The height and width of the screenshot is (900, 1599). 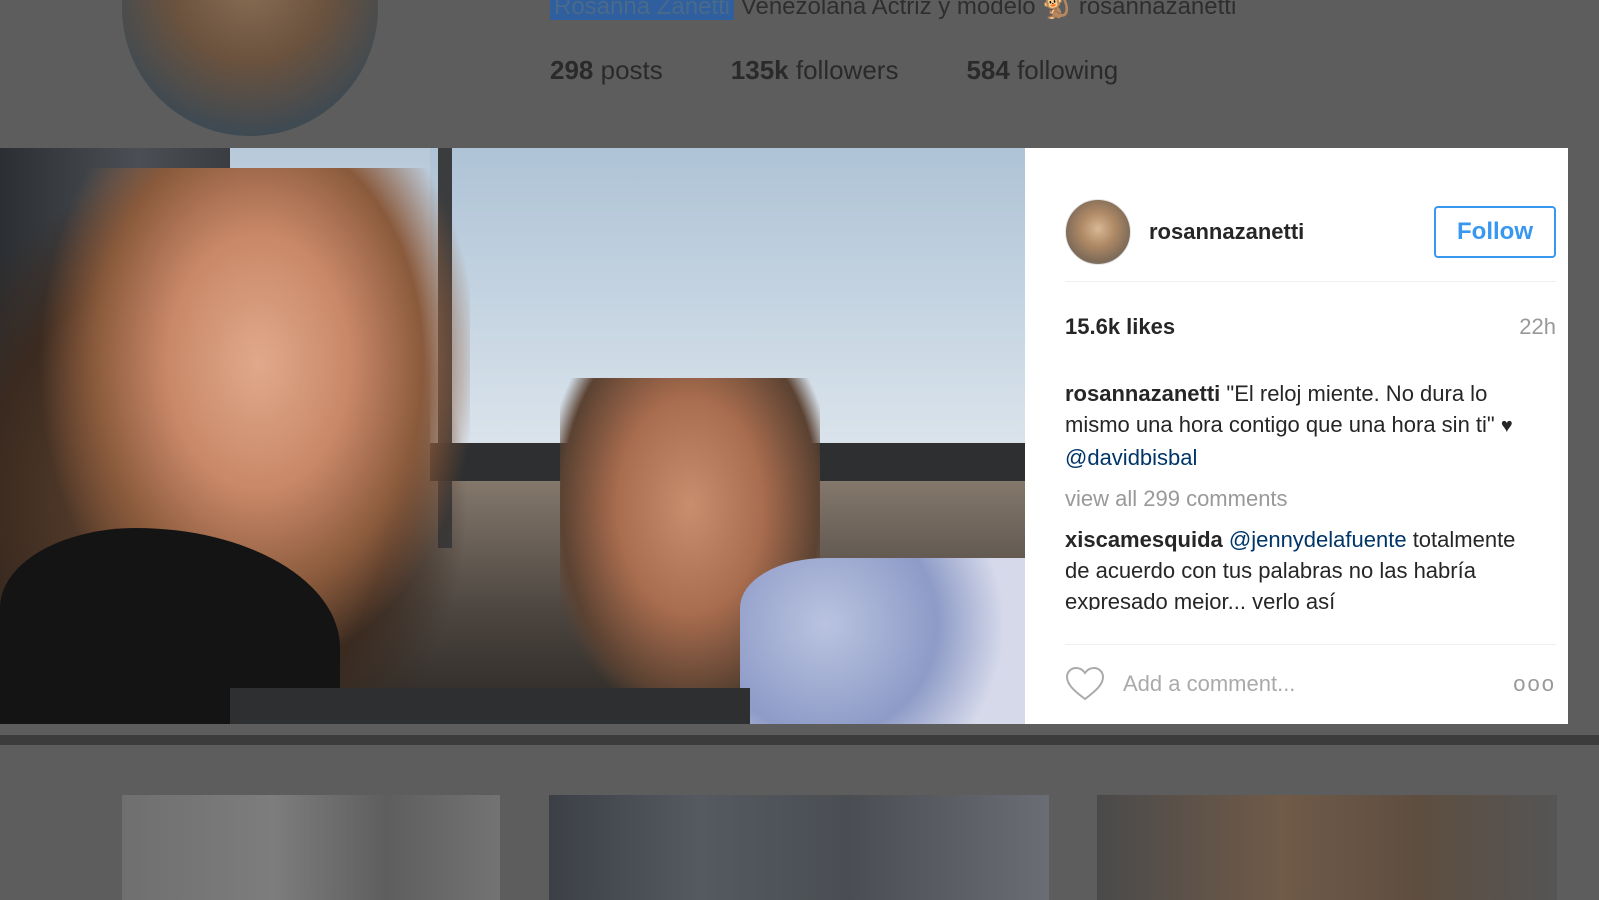 I want to click on add-comment-input, so click(x=1303, y=683).